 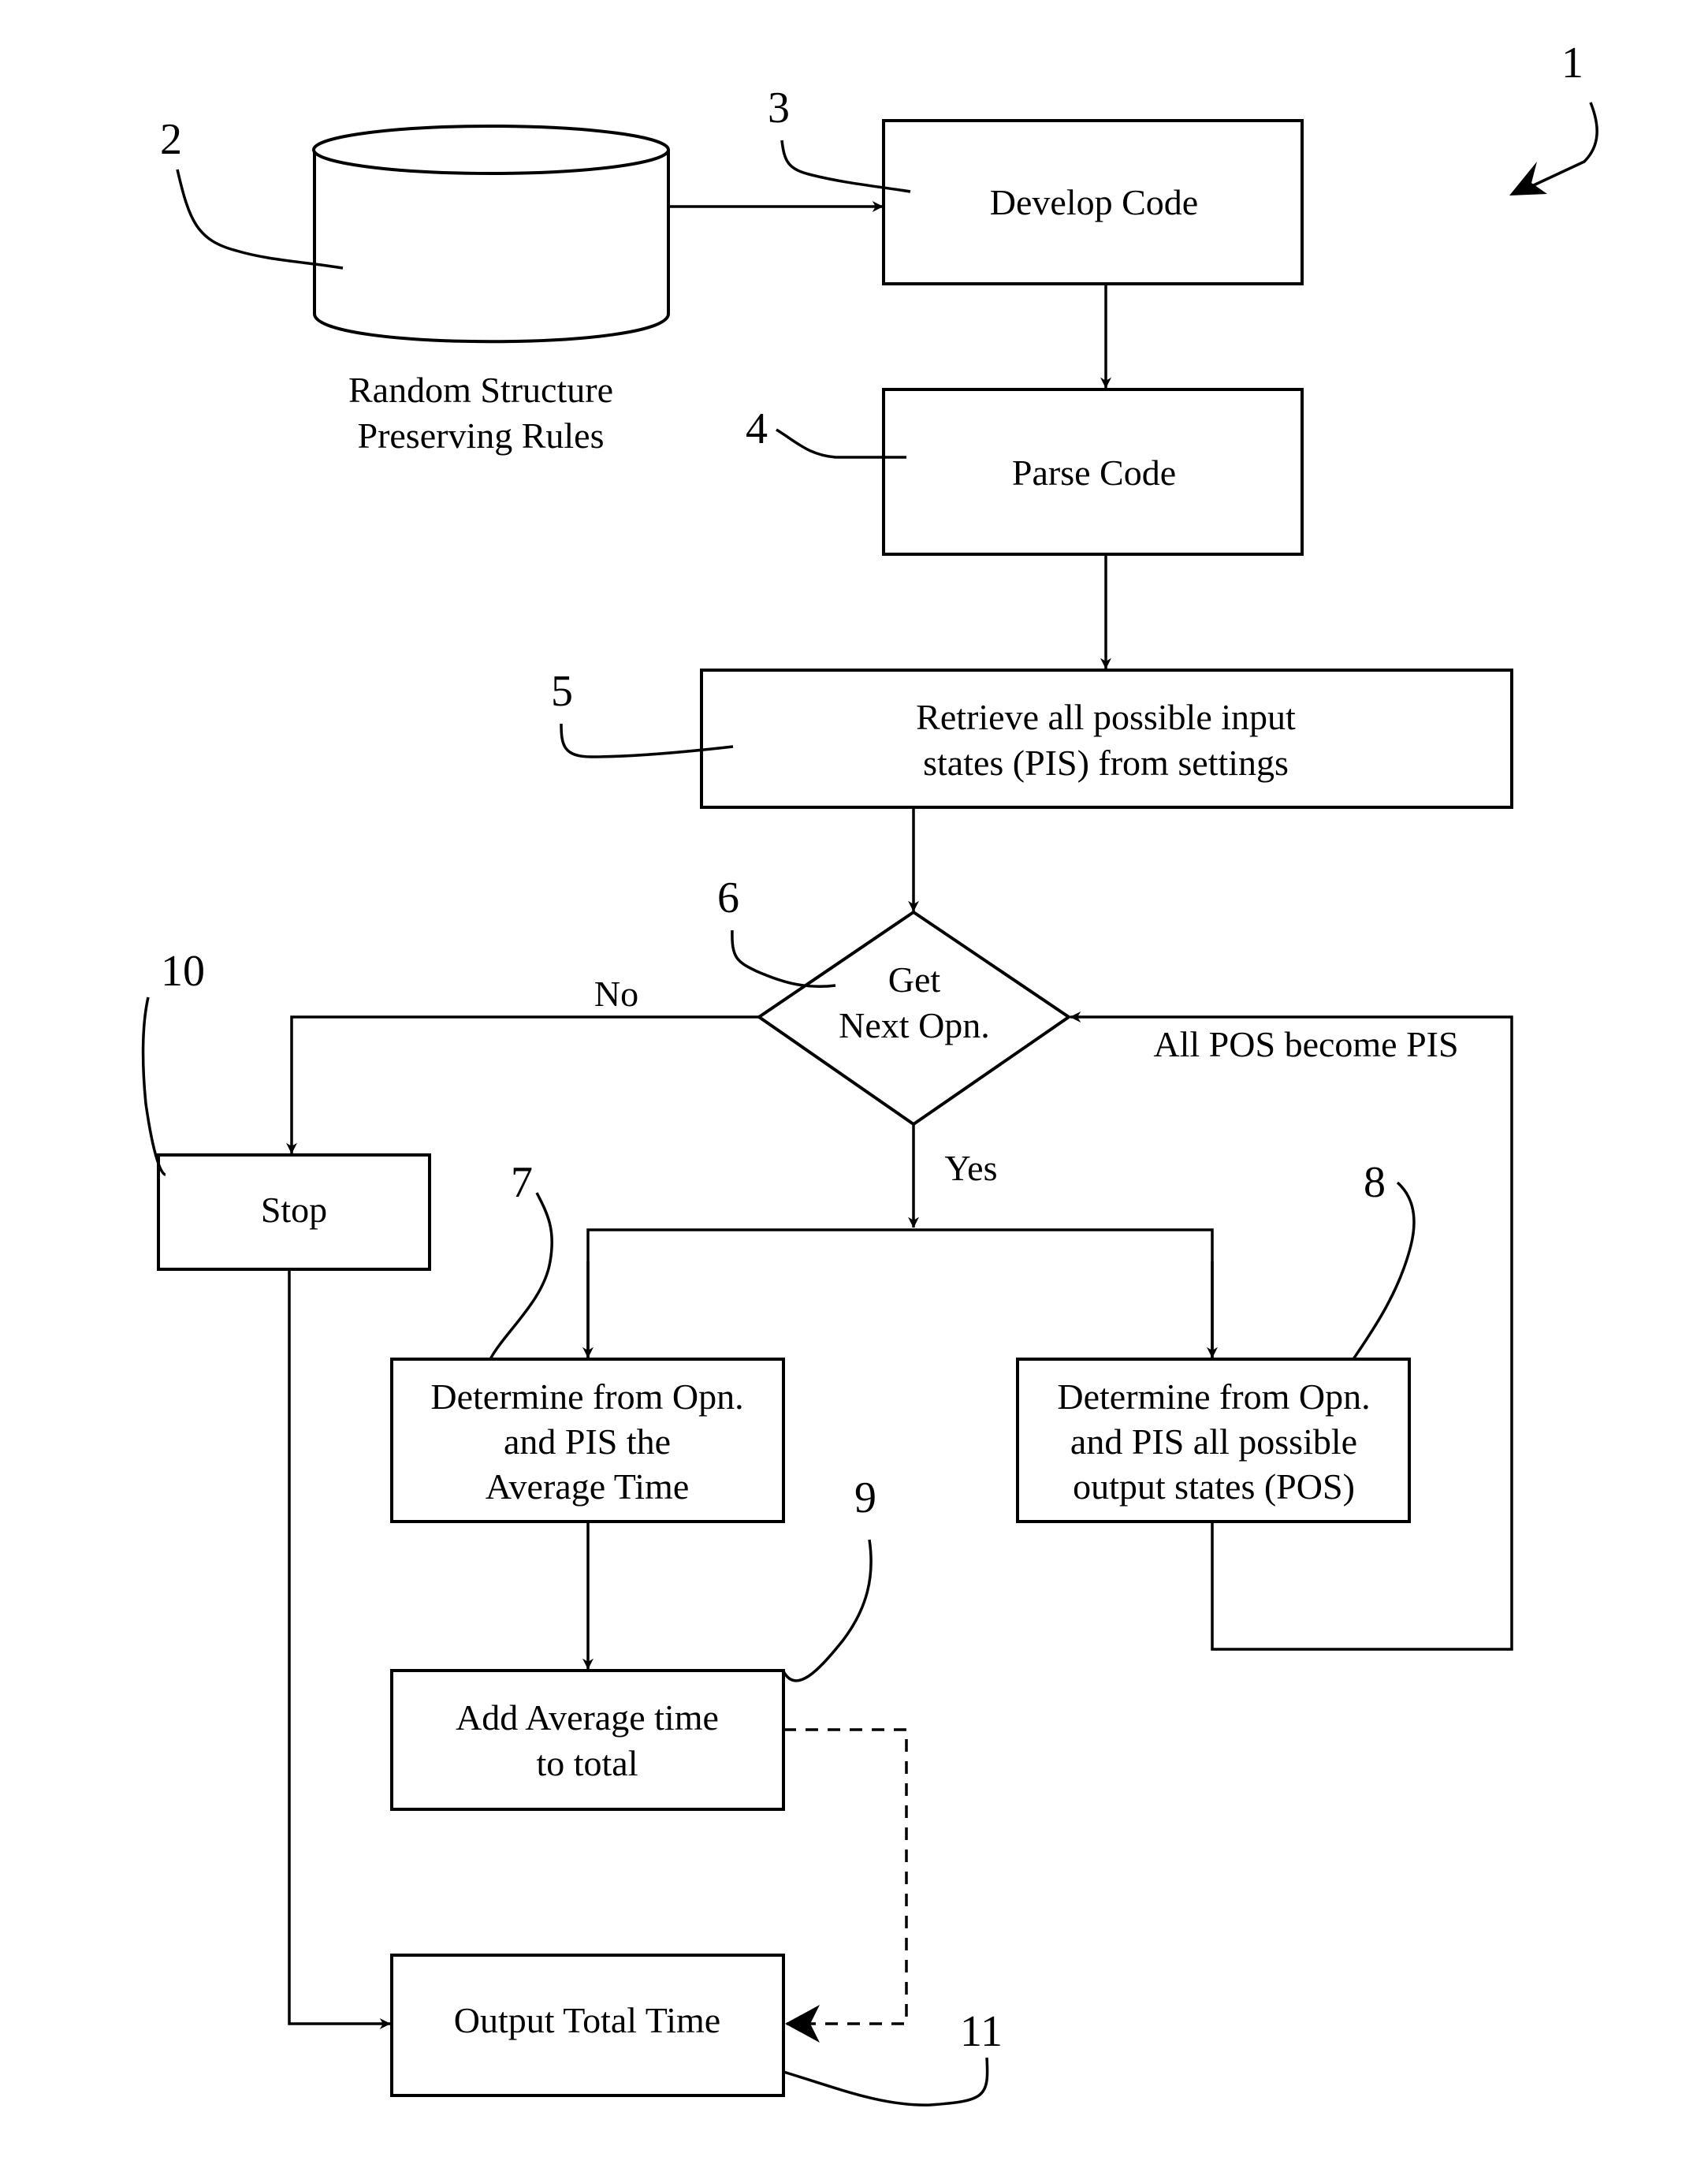 What do you see at coordinates (914, 1025) in the screenshot?
I see `decision-label-line-2: Next Opn.` at bounding box center [914, 1025].